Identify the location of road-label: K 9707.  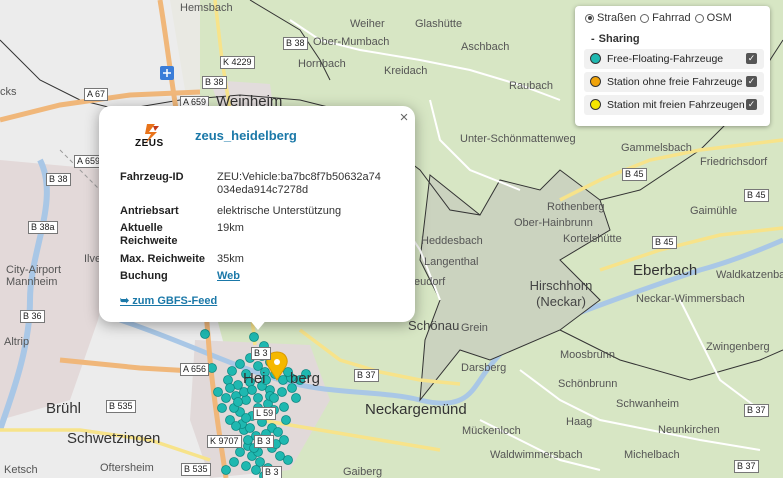
(224, 441).